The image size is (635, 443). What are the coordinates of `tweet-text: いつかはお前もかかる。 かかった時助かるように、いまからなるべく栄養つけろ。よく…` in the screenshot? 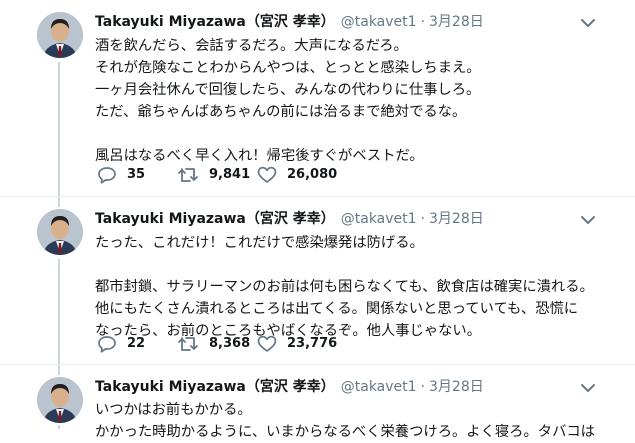 It's located at (355, 421).